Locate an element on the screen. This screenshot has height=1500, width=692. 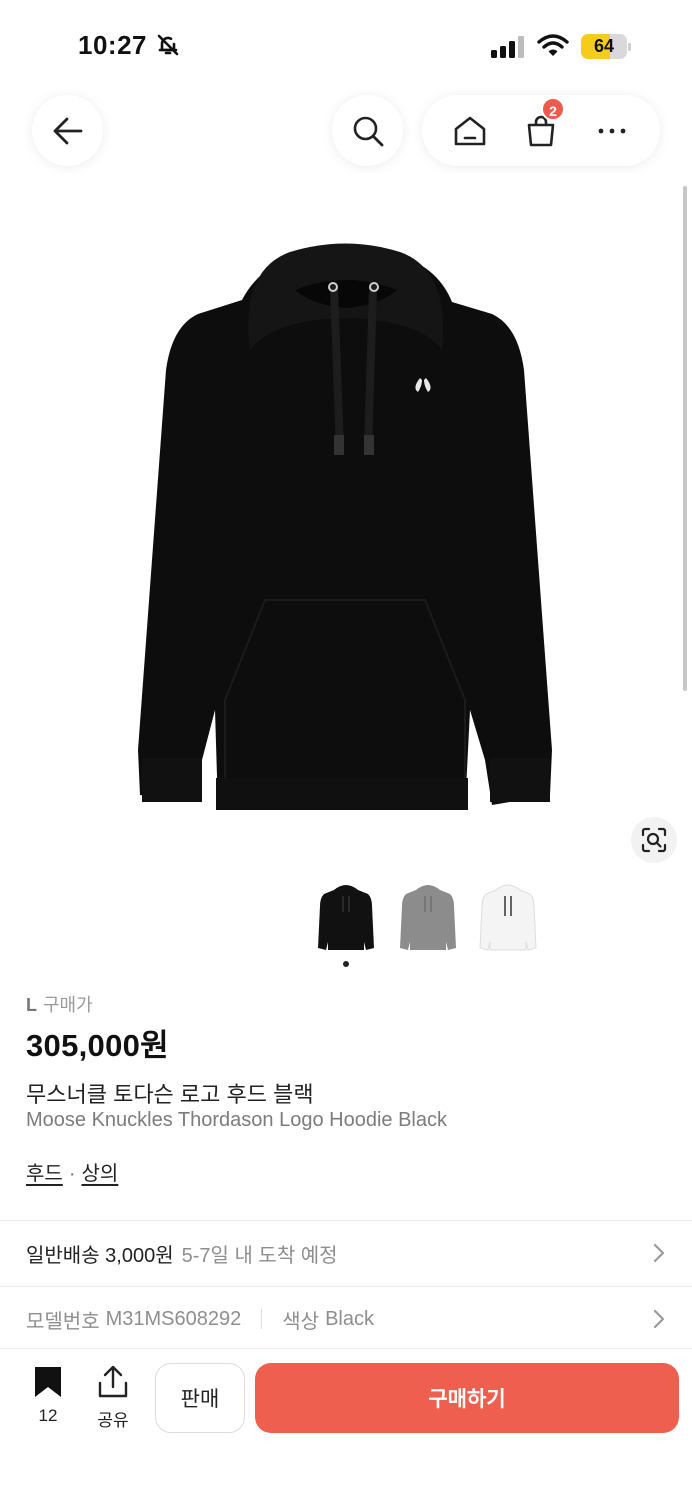
share-icon is located at coordinates (113, 1381).